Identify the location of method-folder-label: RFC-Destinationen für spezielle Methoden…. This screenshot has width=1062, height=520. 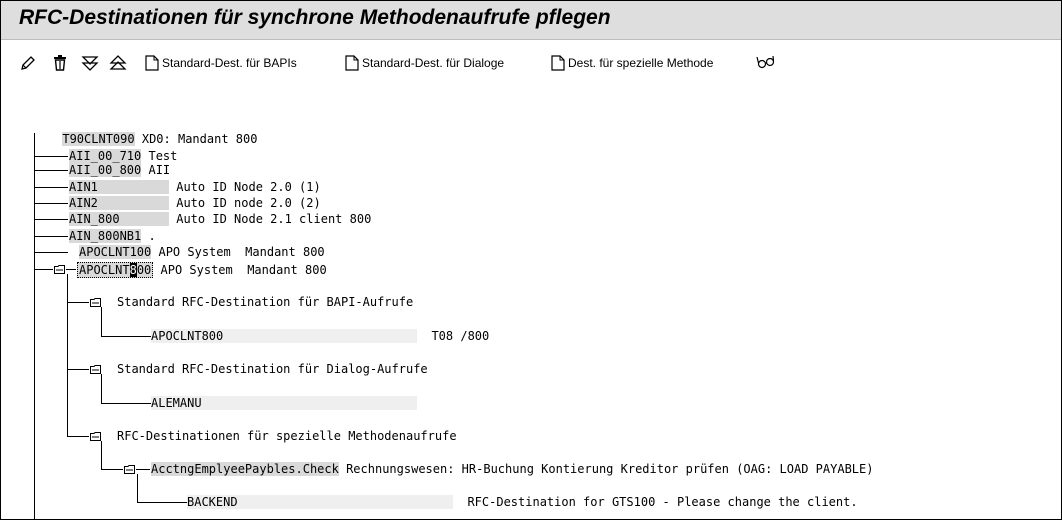
(287, 436).